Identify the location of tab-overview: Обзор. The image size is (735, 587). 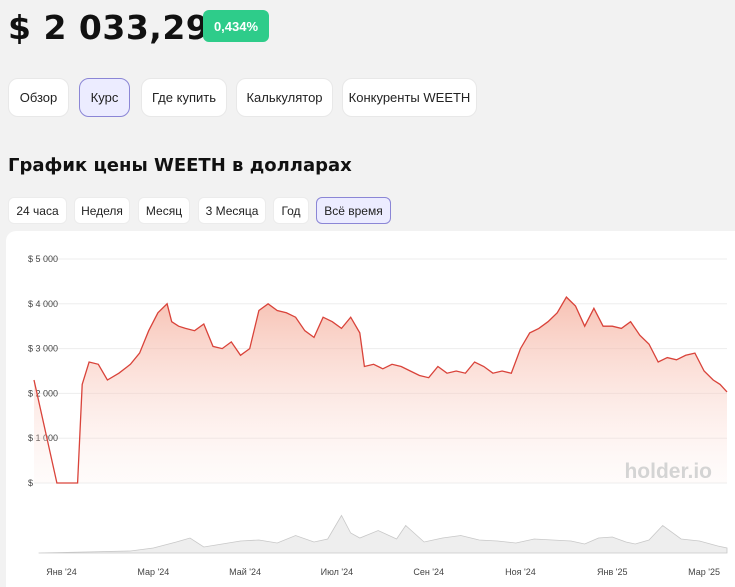
(38, 97).